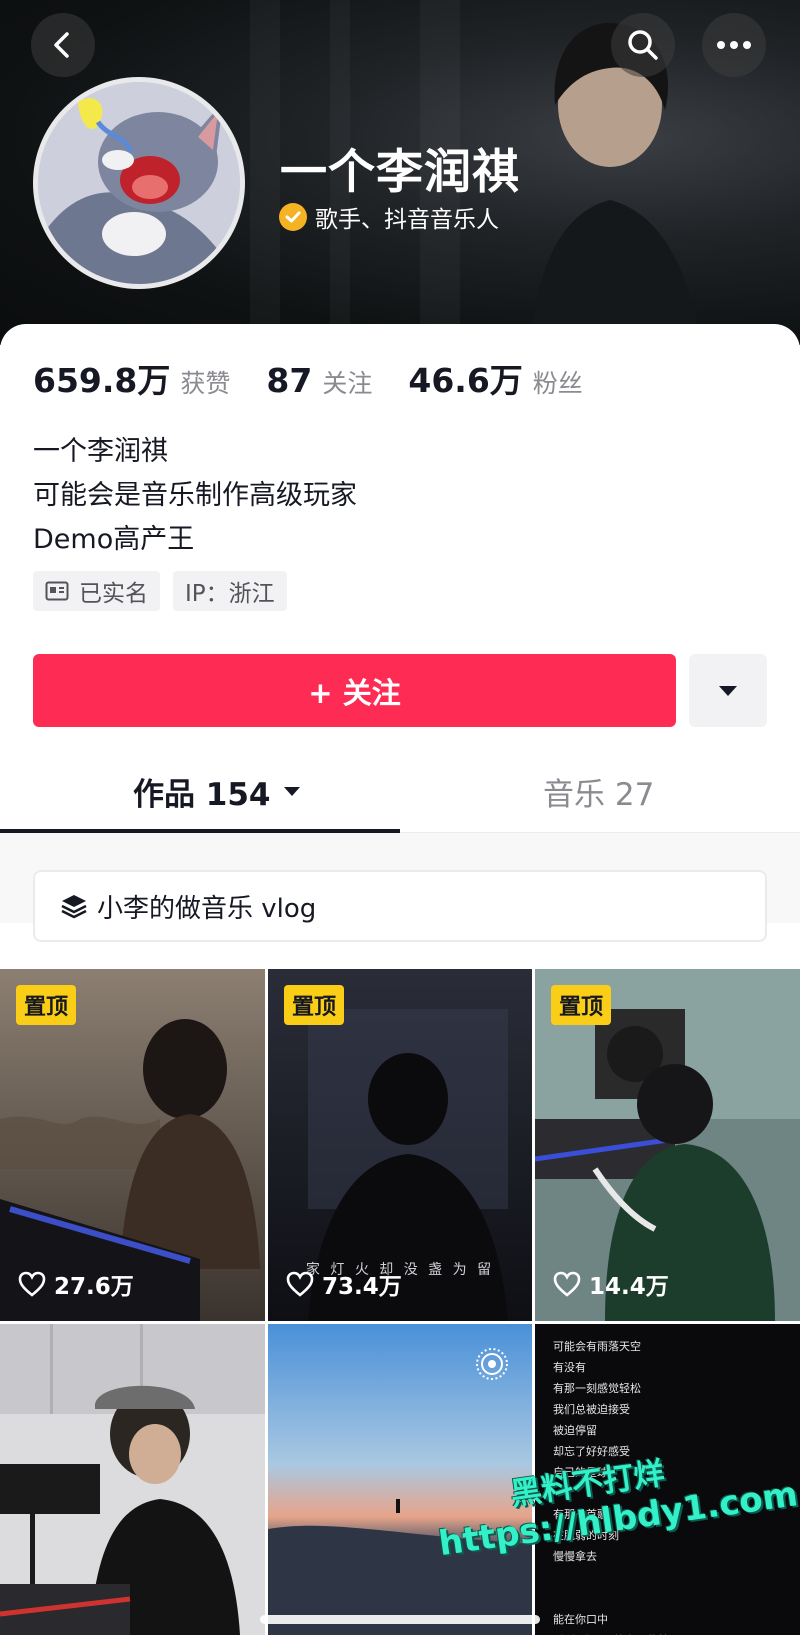 This screenshot has width=800, height=1635. I want to click on more-dots-icon, so click(734, 45).